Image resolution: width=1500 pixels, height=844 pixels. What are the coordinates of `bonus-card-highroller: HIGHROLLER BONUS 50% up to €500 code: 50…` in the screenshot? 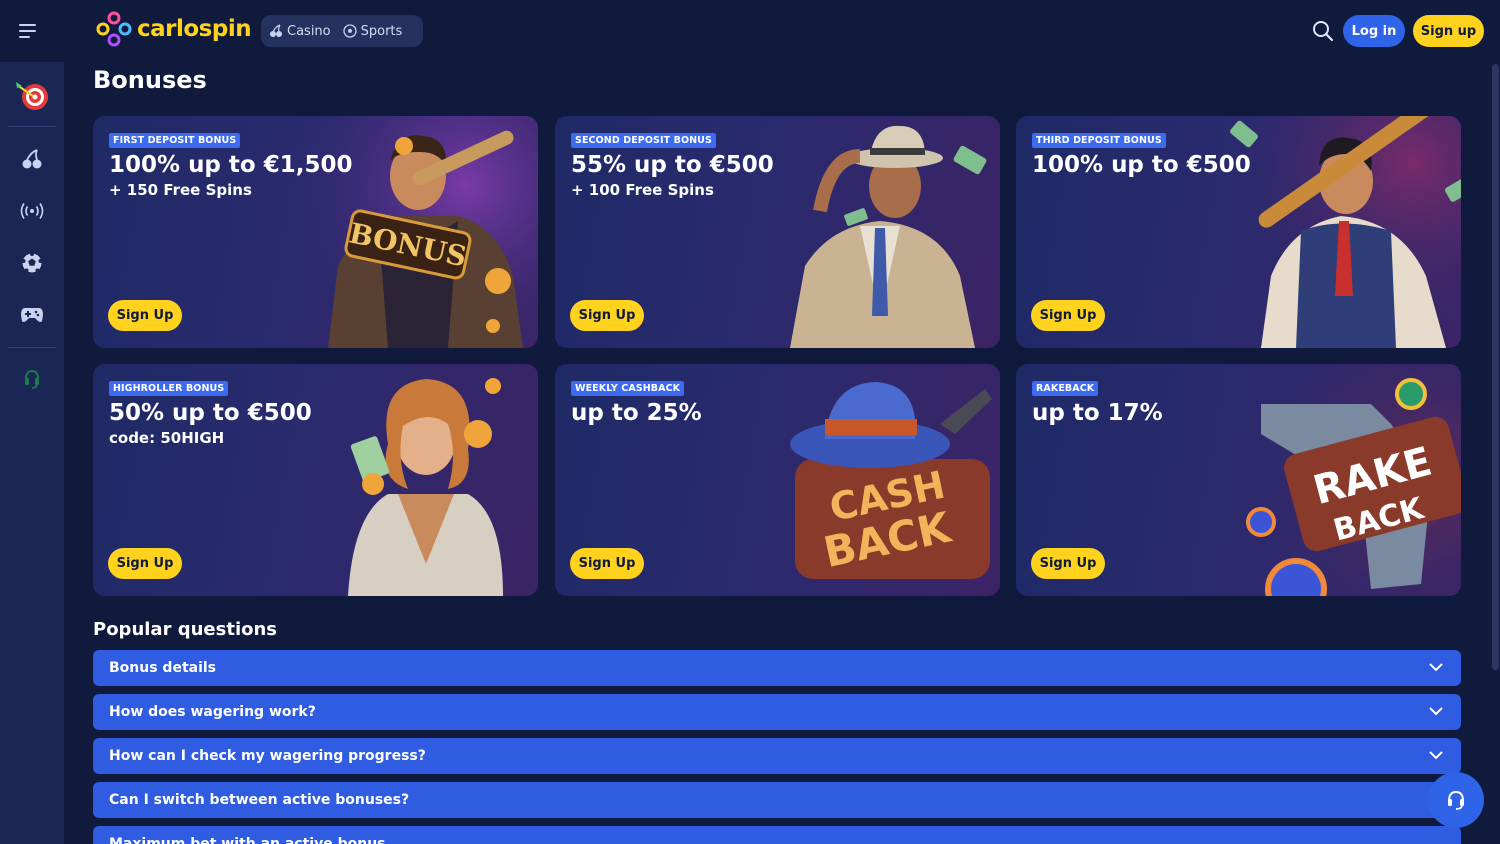 It's located at (315, 480).